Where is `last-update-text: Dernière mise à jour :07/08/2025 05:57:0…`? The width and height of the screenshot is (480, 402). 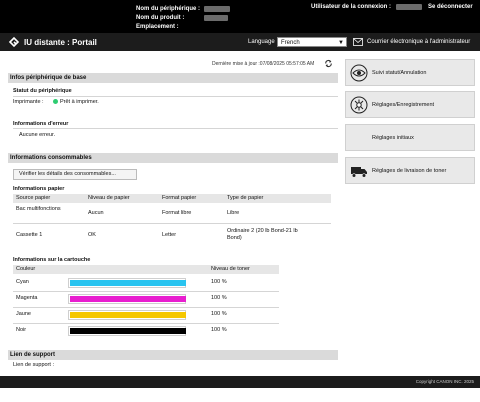
last-update-text: Dernière mise à jour :07/08/2025 05:57:0… is located at coordinates (263, 64).